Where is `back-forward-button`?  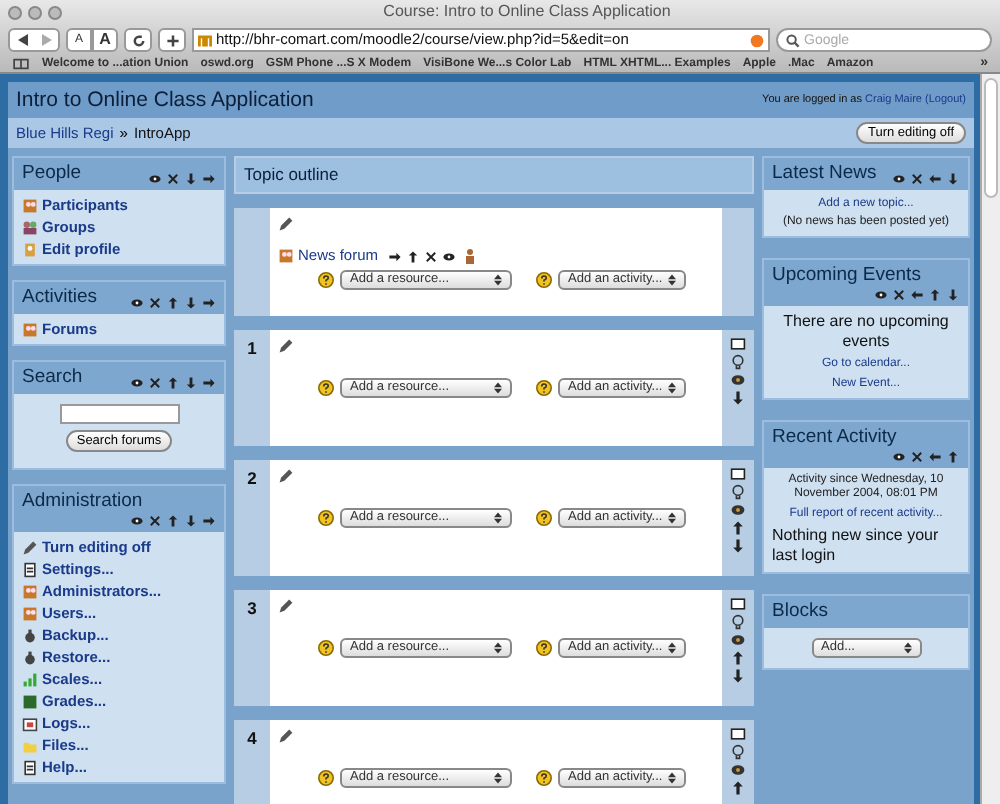
back-forward-button is located at coordinates (34, 40).